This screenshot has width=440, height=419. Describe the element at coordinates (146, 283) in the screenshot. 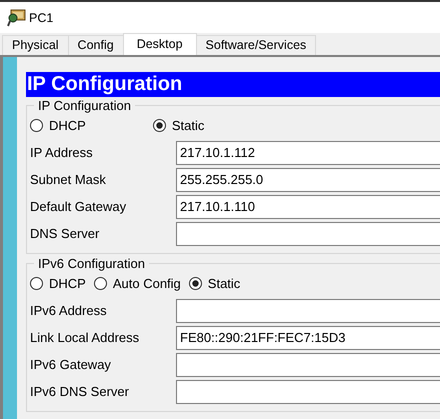

I see `radio-label: Auto Config` at that location.